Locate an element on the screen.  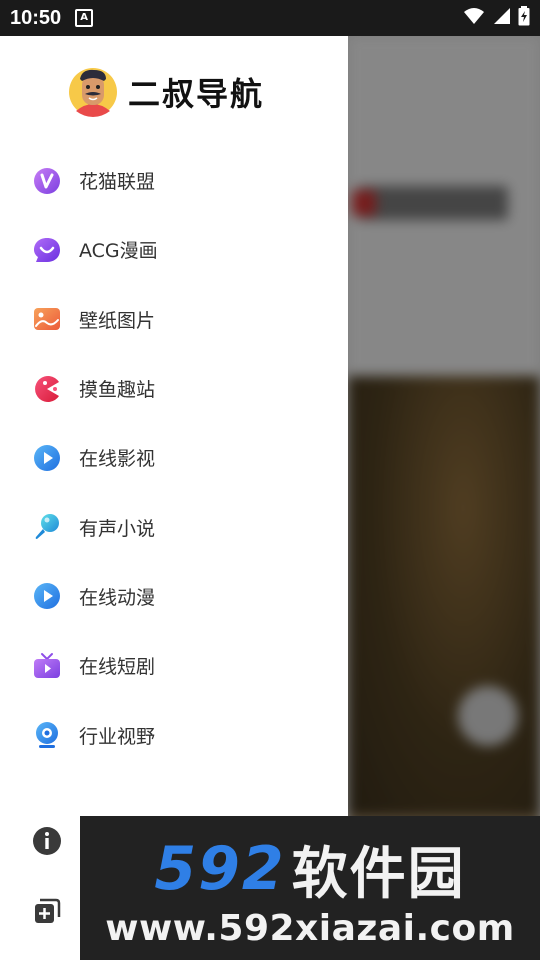
drawer-header: 二叔导航 is located at coordinates (166, 92).